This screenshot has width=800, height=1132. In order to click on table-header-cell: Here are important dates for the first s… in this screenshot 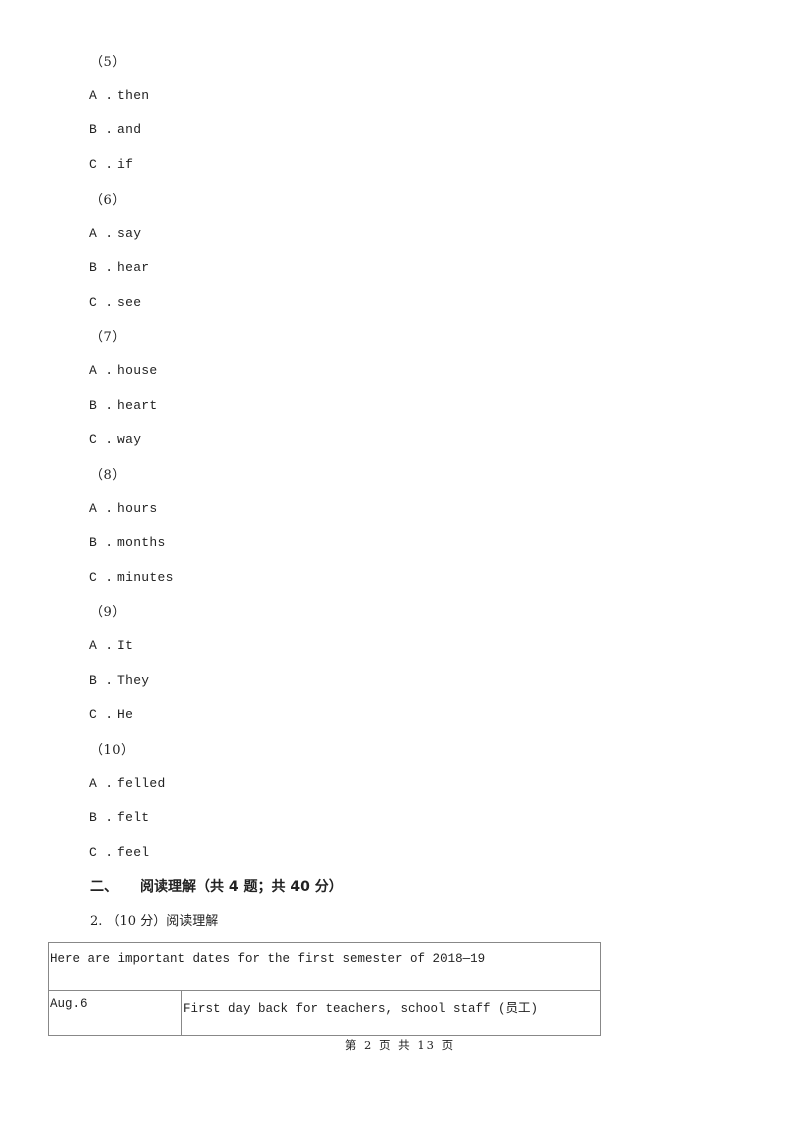, I will do `click(324, 966)`.